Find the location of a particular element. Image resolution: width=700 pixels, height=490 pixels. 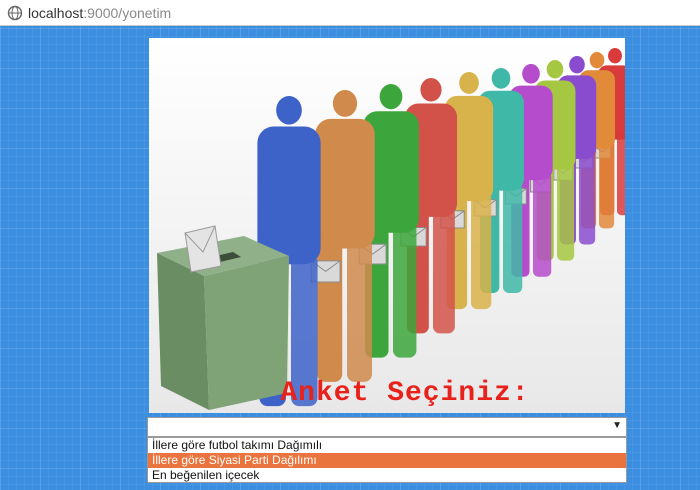

url-host: localhost is located at coordinates (56, 12).